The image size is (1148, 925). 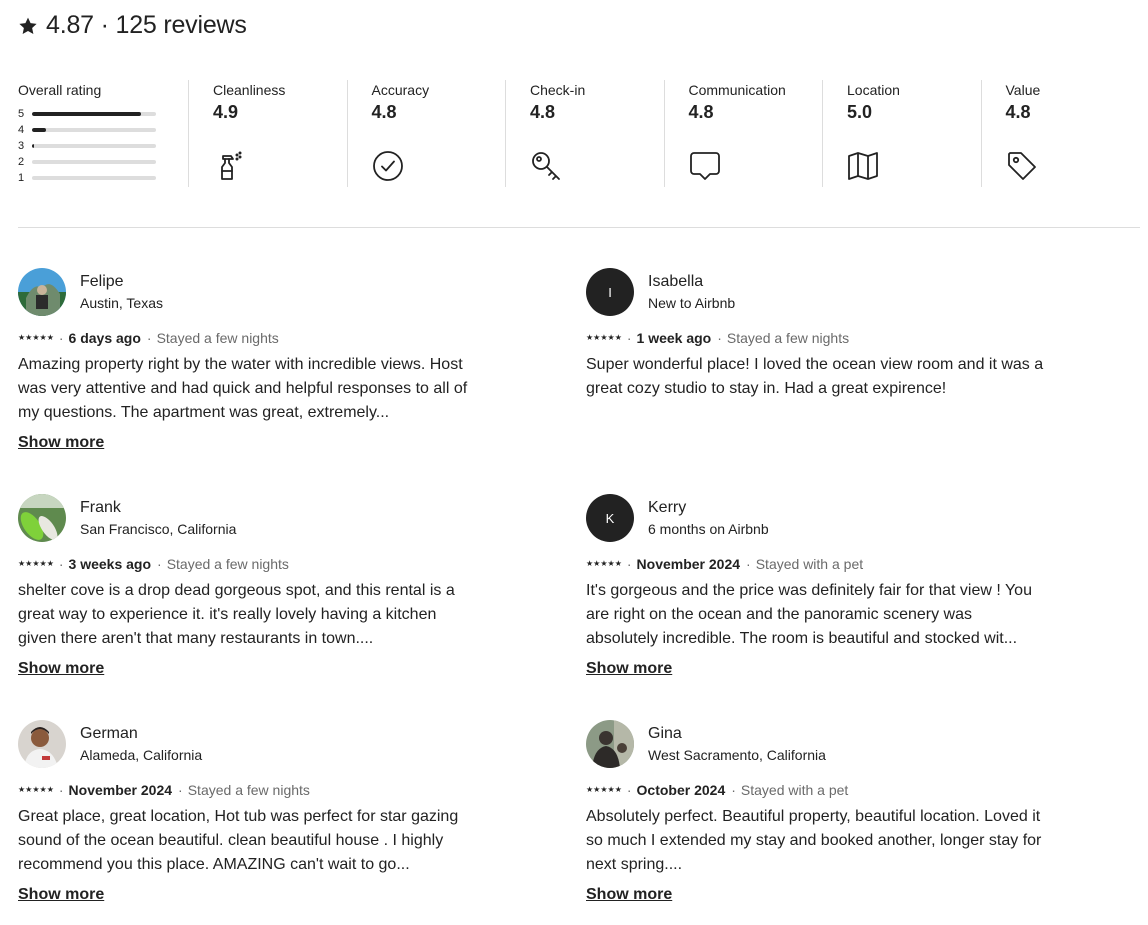 What do you see at coordinates (558, 90) in the screenshot?
I see `category-label: Check-in` at bounding box center [558, 90].